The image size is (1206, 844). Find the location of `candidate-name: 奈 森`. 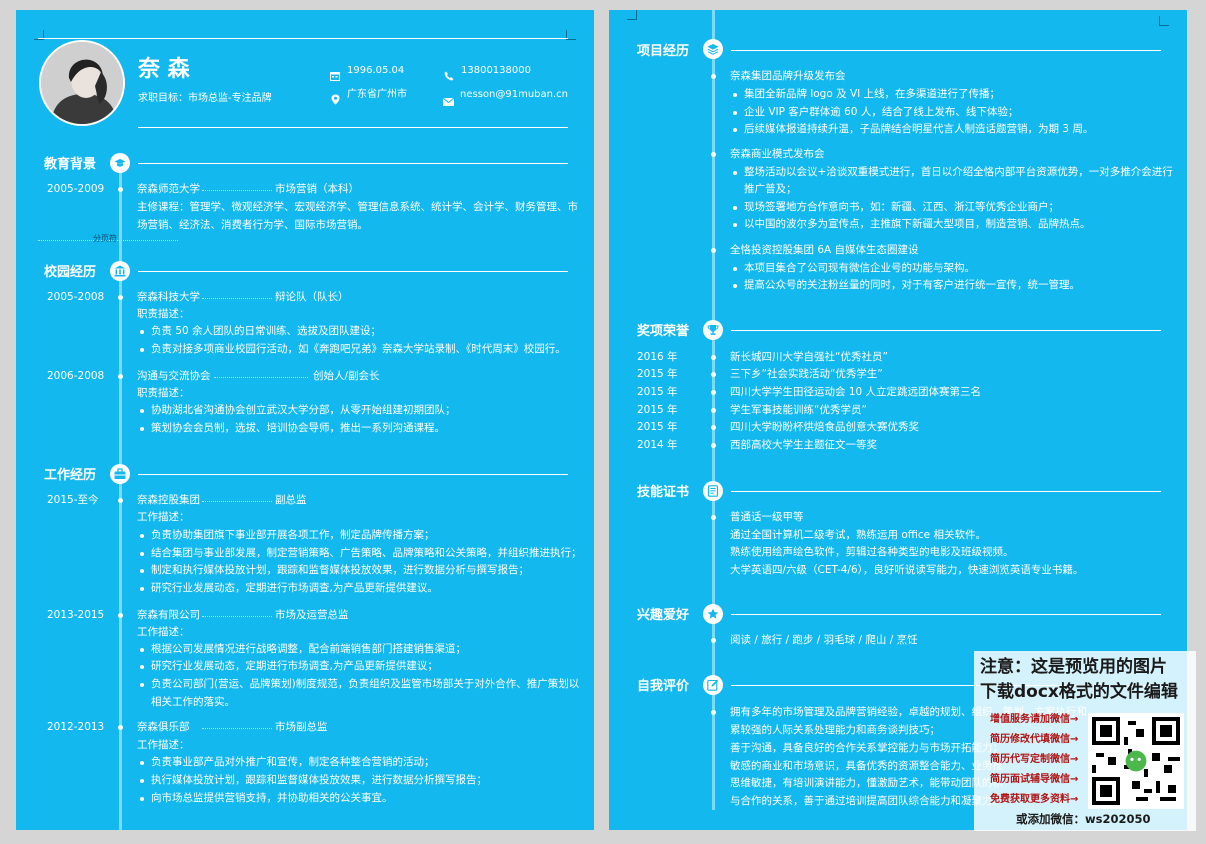

candidate-name: 奈 森 is located at coordinates (164, 69).